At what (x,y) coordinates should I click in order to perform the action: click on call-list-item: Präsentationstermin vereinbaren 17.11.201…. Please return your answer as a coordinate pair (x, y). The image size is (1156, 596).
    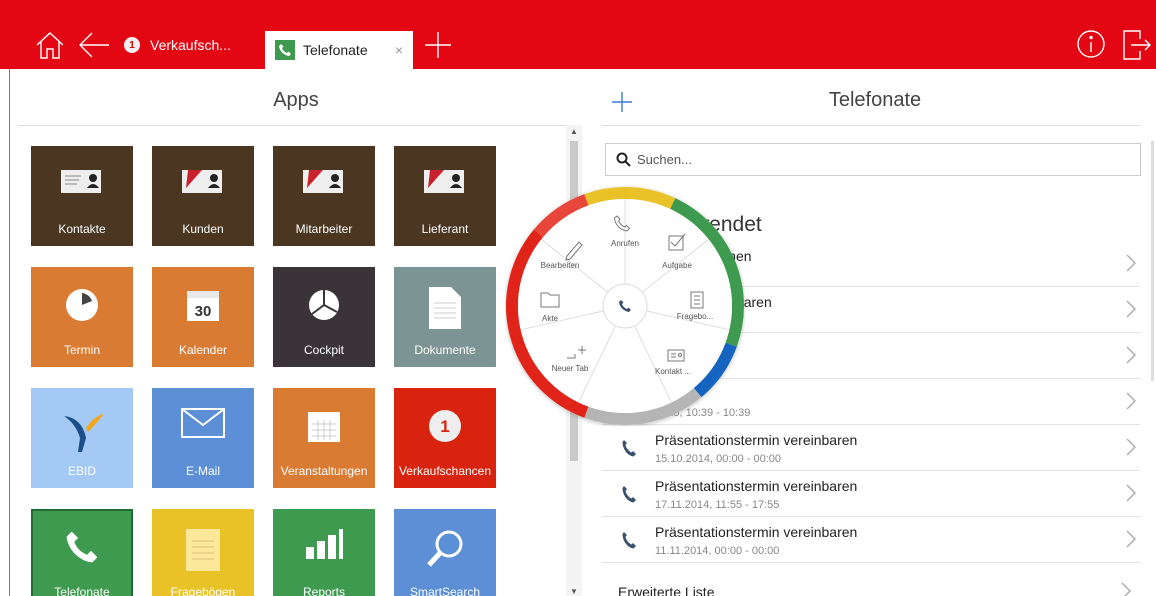
    Looking at the image, I should click on (871, 494).